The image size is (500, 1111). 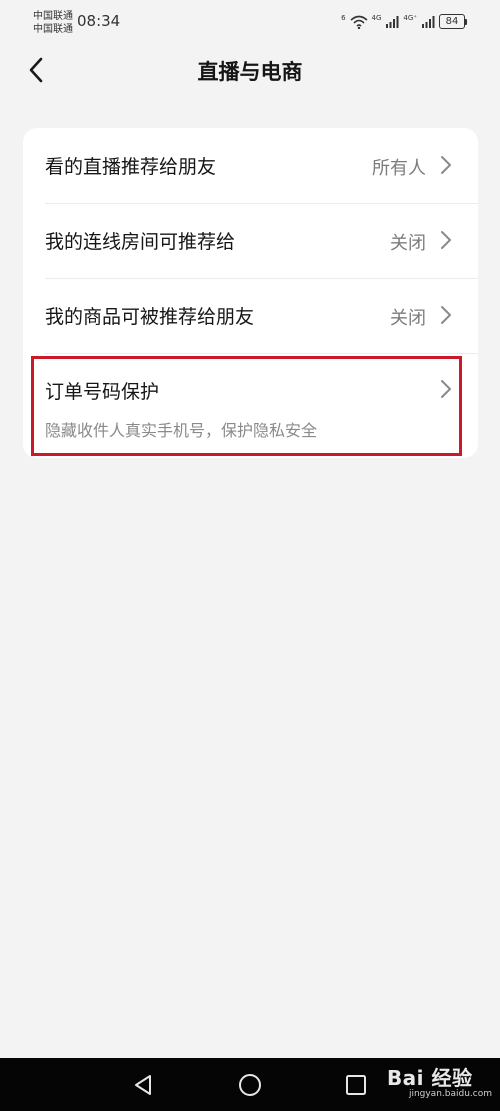 I want to click on header: 直播与电商, so click(x=250, y=70).